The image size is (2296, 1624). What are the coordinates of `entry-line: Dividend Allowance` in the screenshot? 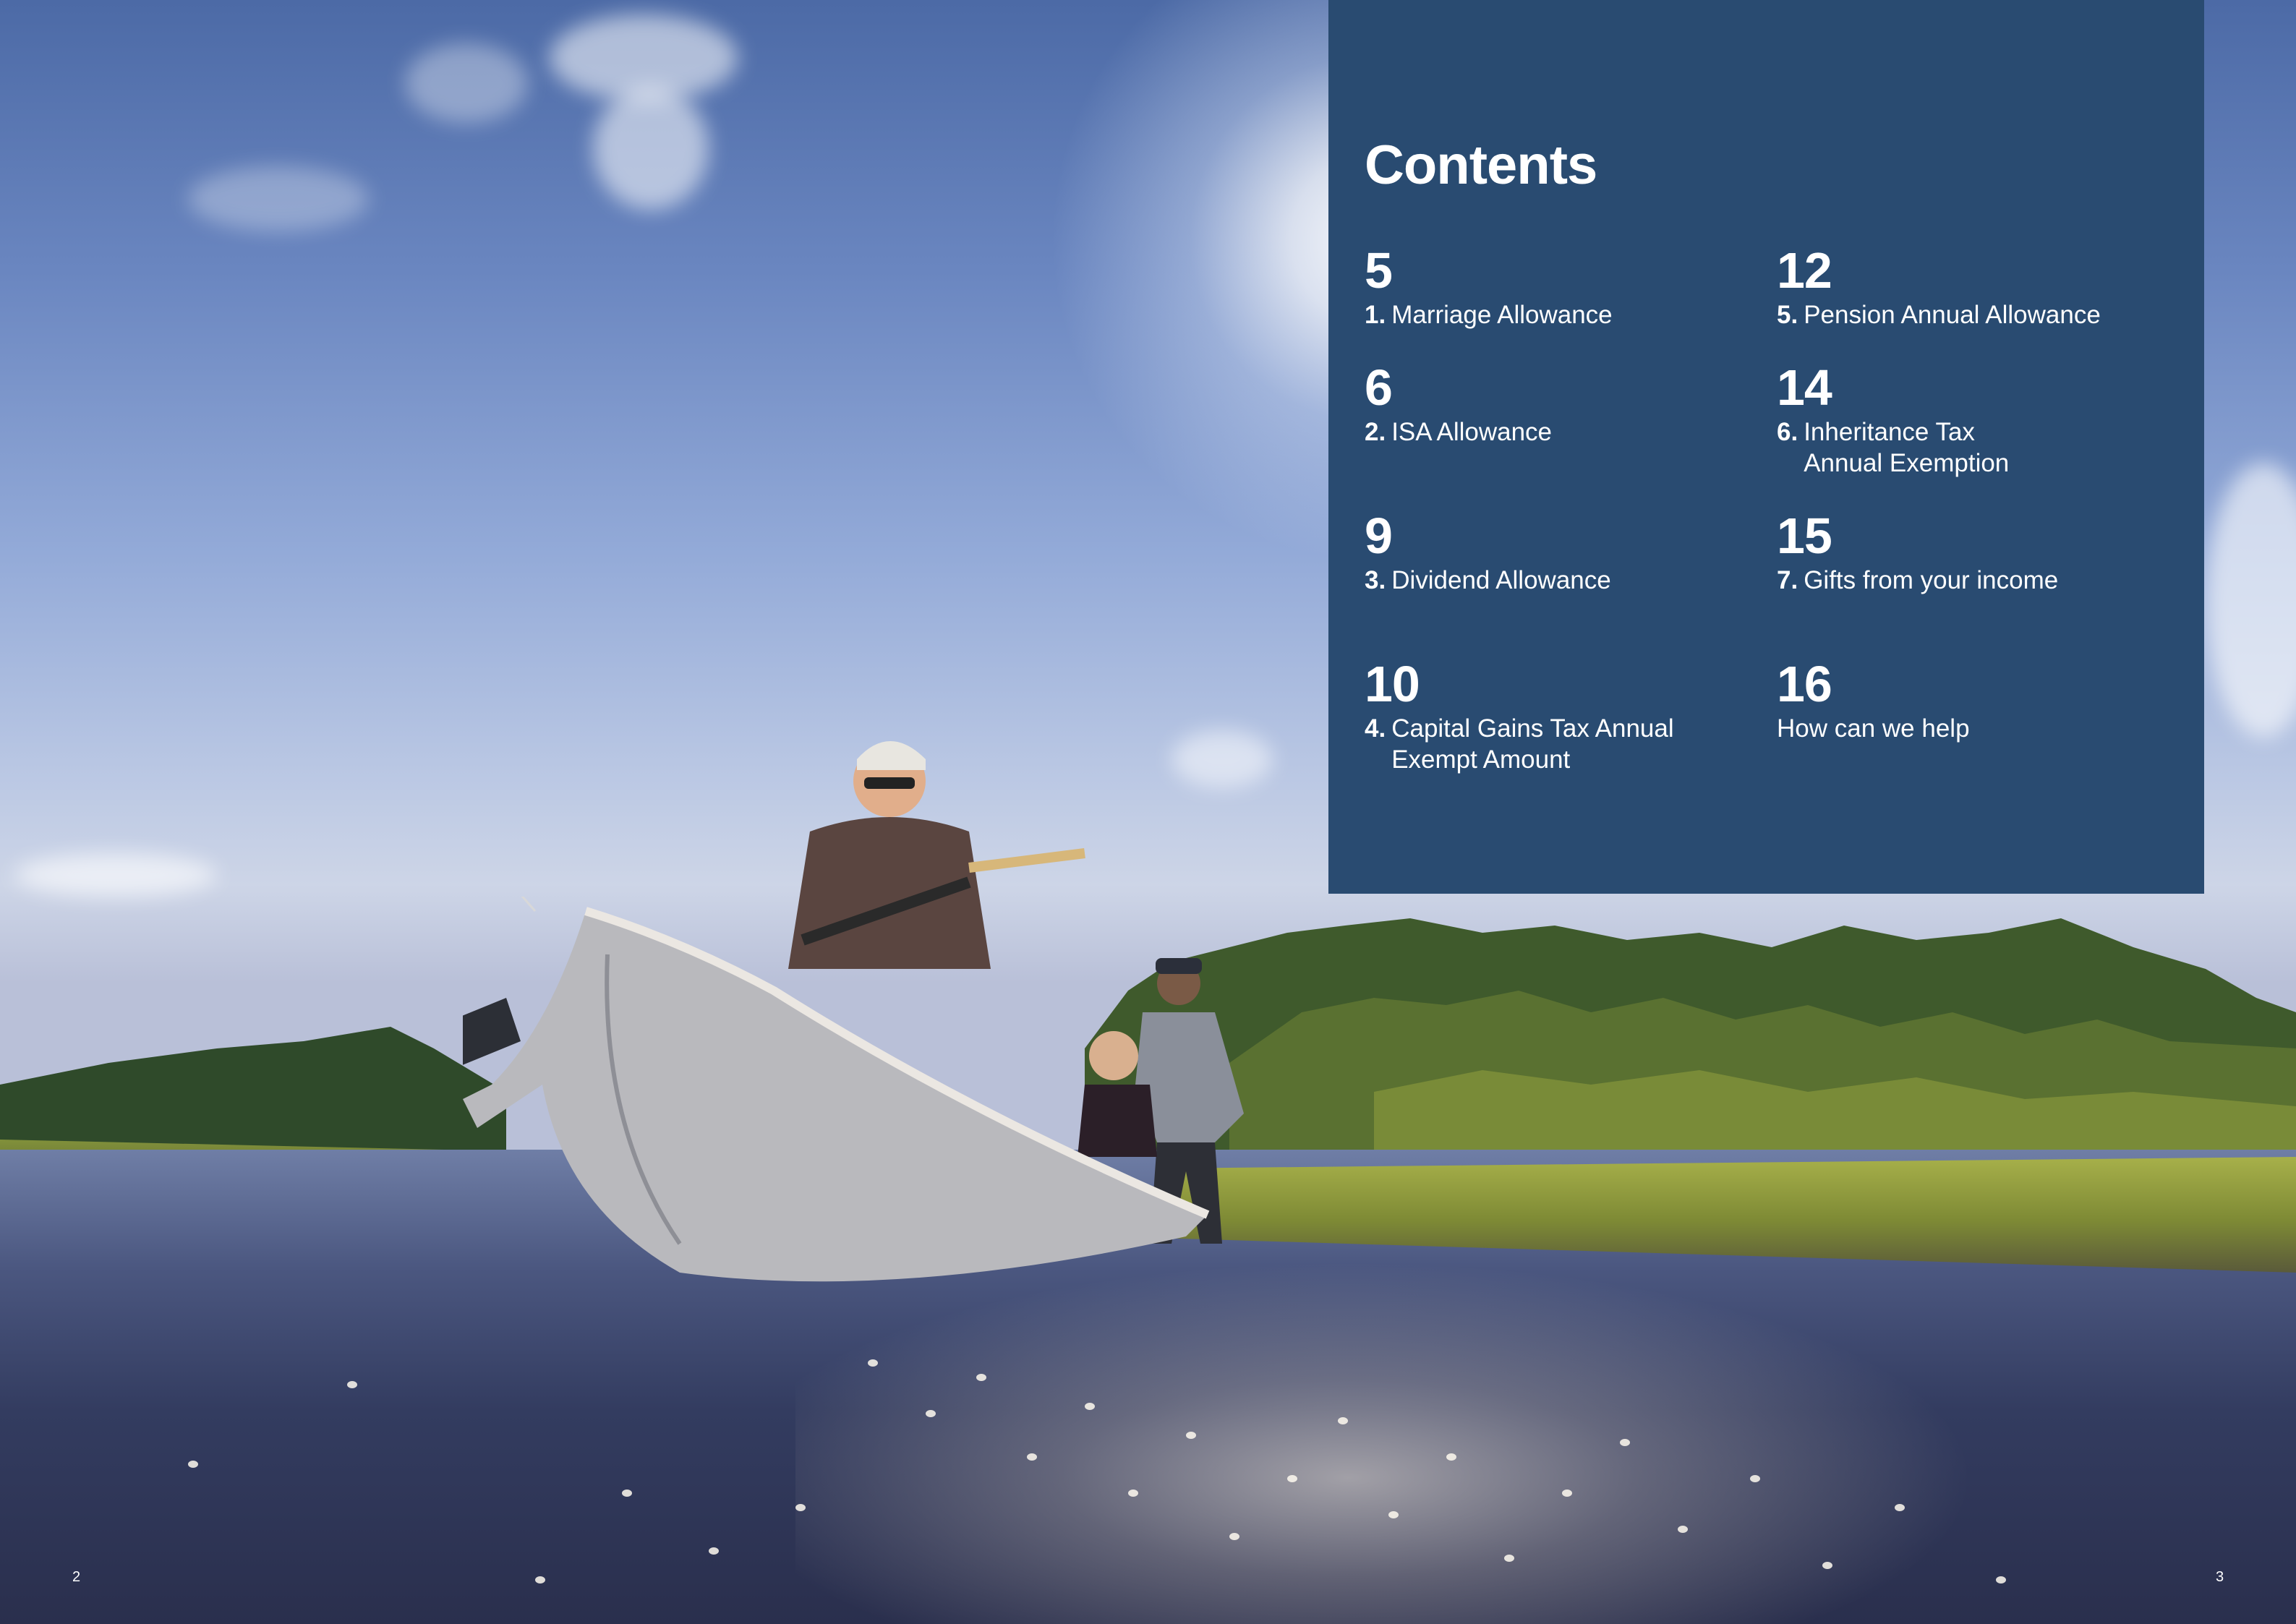 It's located at (1501, 580).